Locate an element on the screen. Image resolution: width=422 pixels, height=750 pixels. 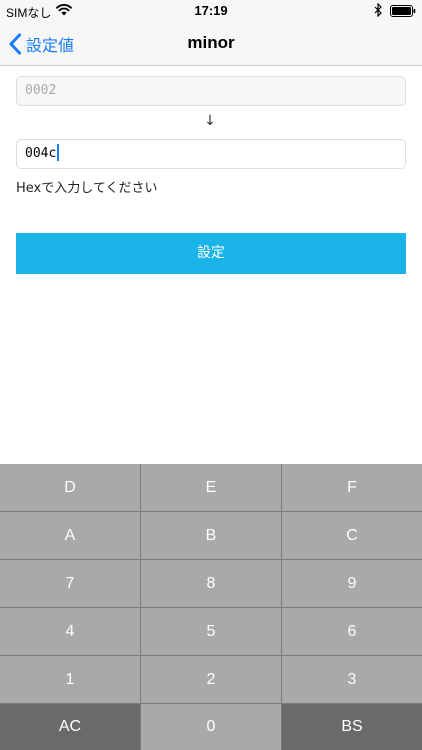
key-f: F is located at coordinates (352, 487).